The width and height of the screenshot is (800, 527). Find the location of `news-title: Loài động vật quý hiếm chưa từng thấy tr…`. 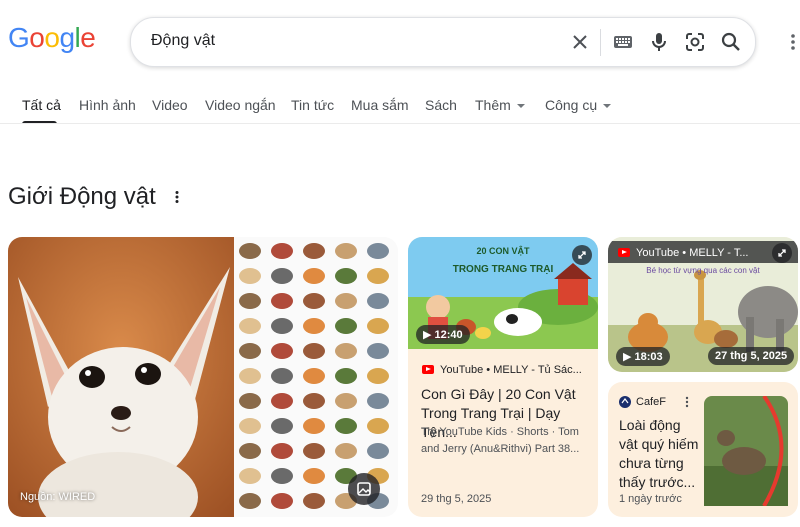

news-title: Loài động vật quý hiếm chưa từng thấy tr… is located at coordinates (661, 454).